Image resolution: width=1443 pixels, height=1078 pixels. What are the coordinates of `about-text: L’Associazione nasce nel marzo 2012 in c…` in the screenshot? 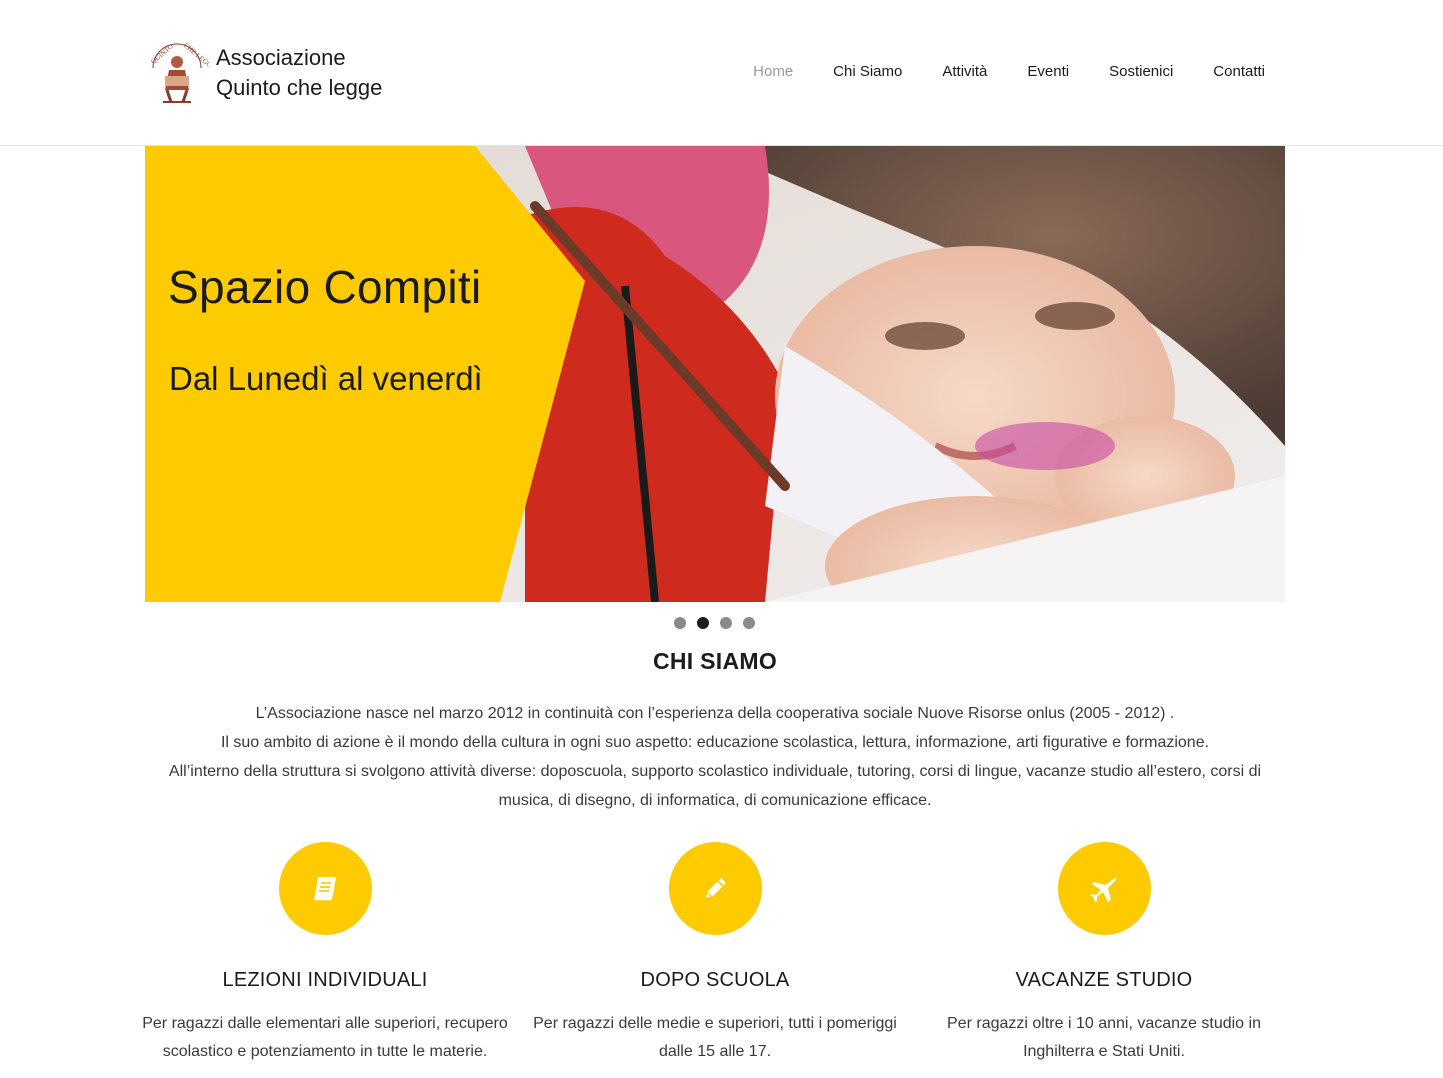 It's located at (715, 757).